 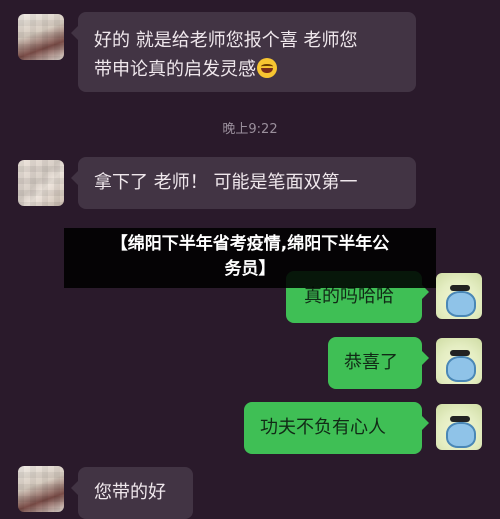 What do you see at coordinates (250, 258) in the screenshot?
I see `article-title-overlay: 【绵阳下半年省考疫情,绵阳下半年公 务员】` at bounding box center [250, 258].